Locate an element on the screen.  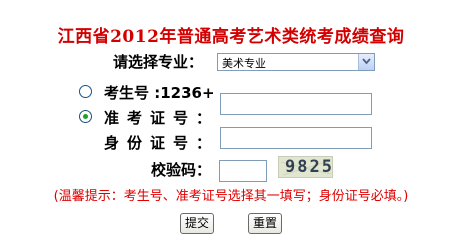
captcha-image: 9825 is located at coordinates (305, 167).